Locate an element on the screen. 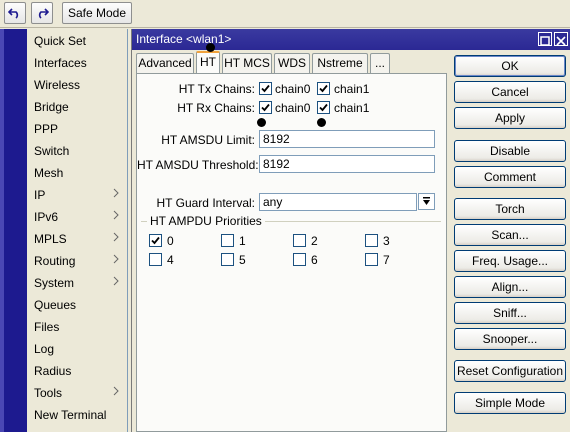 This screenshot has width=570, height=432. annotation-dot is located at coordinates (321, 122).